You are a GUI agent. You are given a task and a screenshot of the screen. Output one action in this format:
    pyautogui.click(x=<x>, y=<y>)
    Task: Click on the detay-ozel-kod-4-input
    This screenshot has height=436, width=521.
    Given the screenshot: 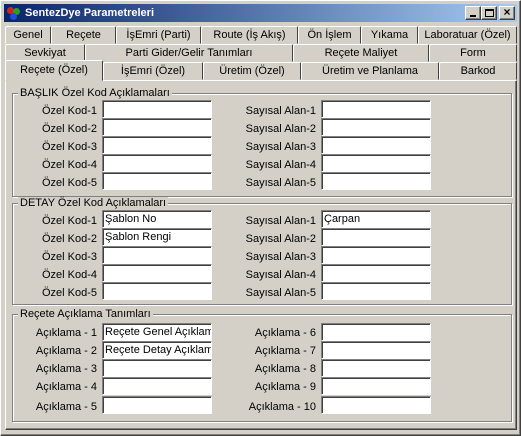 What is the action you would take?
    pyautogui.click(x=157, y=273)
    